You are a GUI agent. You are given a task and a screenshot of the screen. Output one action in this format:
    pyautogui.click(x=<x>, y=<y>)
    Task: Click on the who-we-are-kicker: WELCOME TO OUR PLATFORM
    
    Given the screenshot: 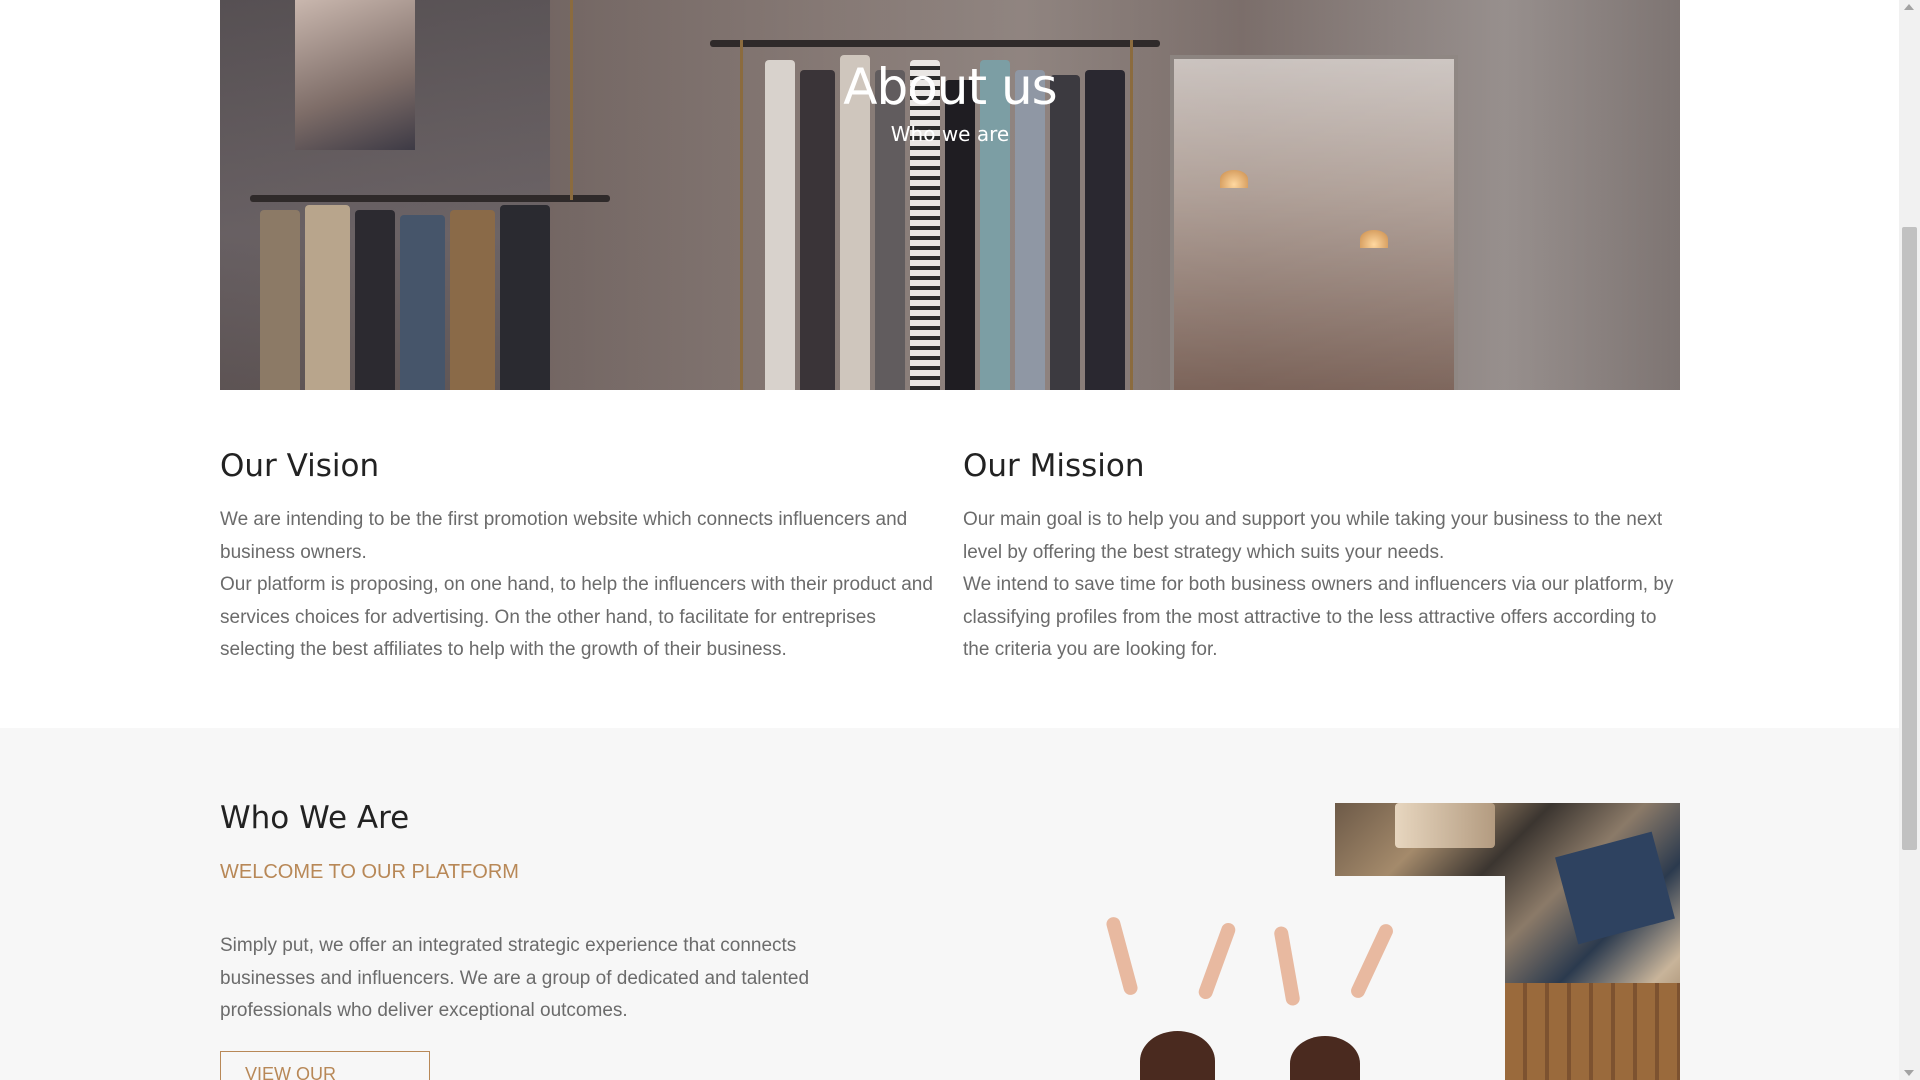 What is the action you would take?
    pyautogui.click(x=369, y=872)
    